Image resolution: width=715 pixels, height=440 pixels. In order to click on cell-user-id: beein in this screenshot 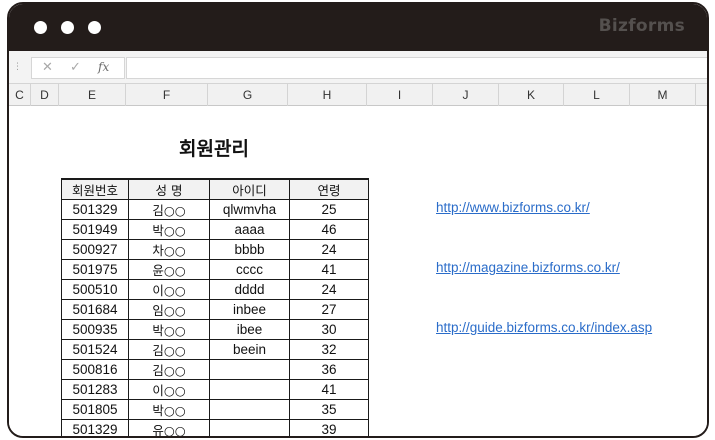, I will do `click(249, 349)`.